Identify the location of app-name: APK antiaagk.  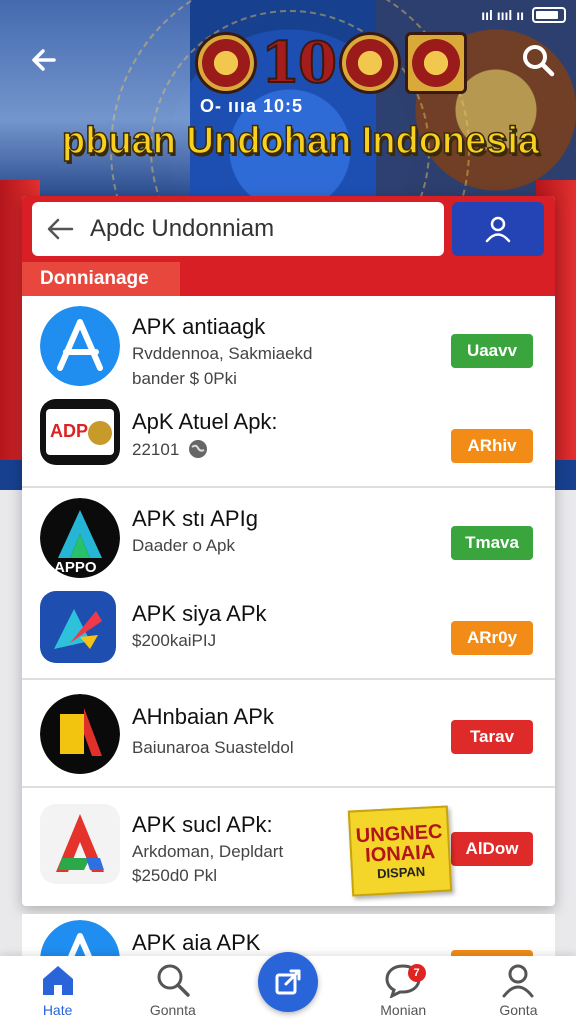
(199, 326).